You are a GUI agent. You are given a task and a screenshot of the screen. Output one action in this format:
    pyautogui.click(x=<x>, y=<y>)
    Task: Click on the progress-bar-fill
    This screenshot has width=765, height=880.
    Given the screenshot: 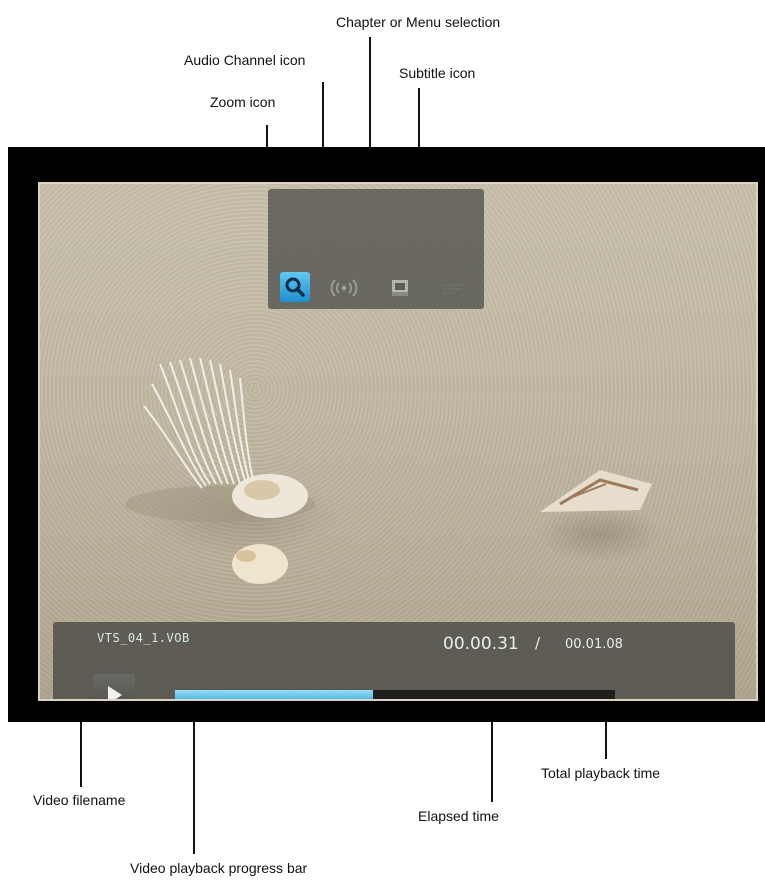 What is the action you would take?
    pyautogui.click(x=274, y=694)
    